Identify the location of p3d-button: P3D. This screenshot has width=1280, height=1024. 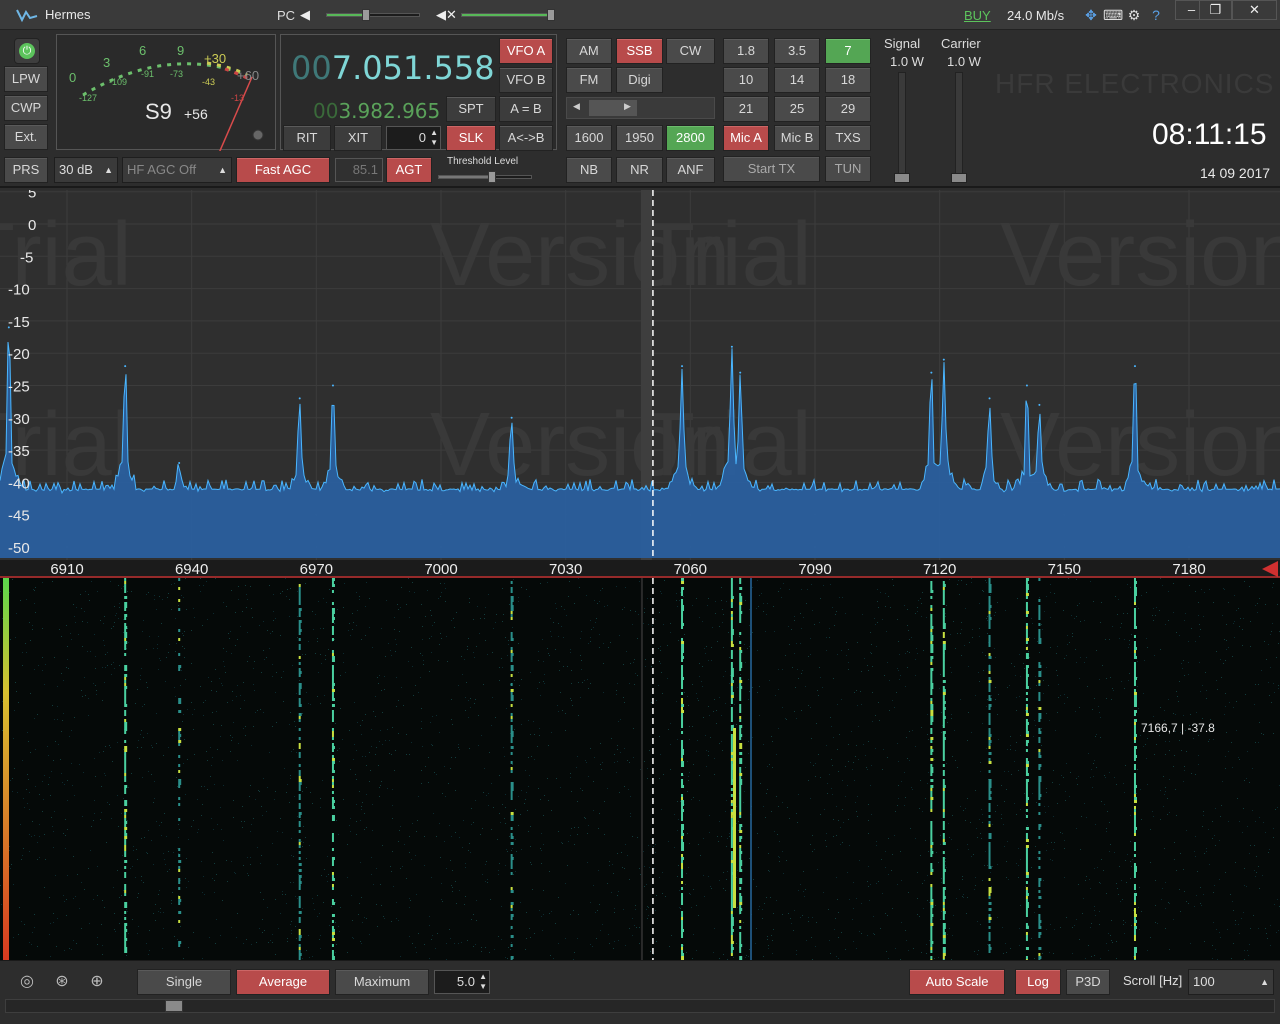
(1088, 982).